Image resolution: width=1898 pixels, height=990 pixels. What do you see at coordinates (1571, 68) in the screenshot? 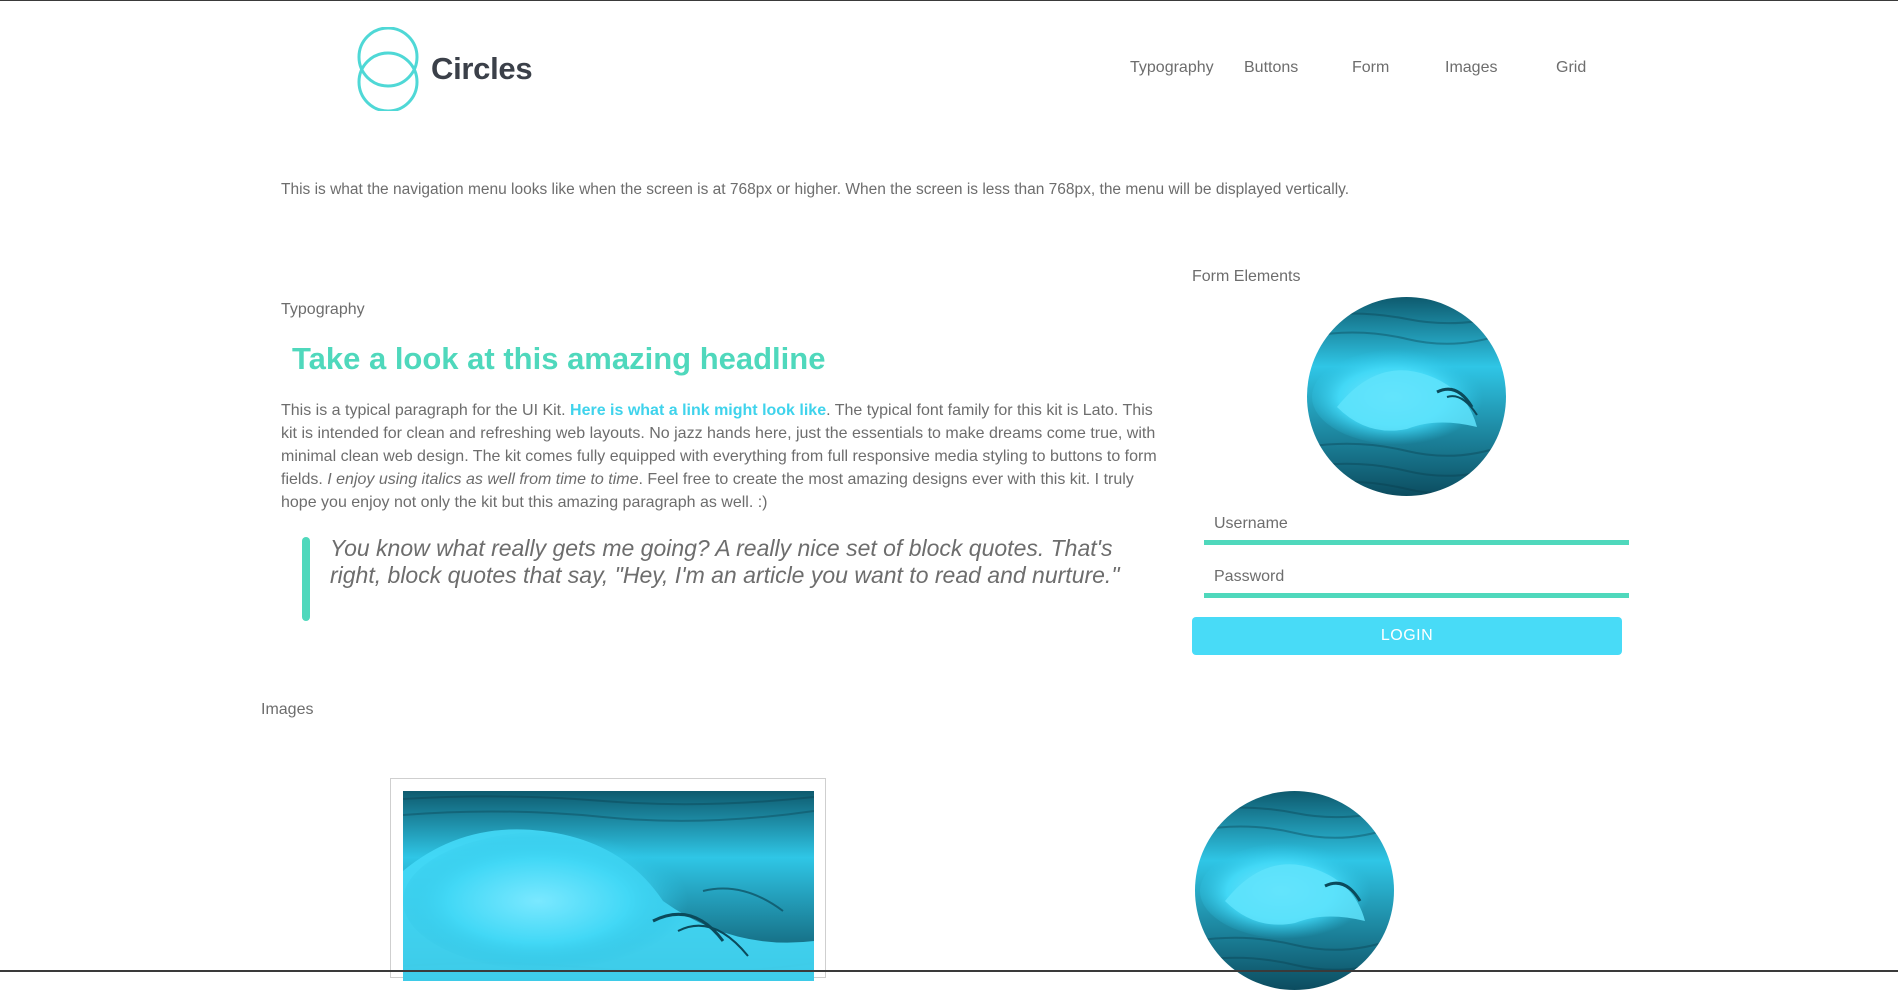
I see `nav-item-grid: Grid` at bounding box center [1571, 68].